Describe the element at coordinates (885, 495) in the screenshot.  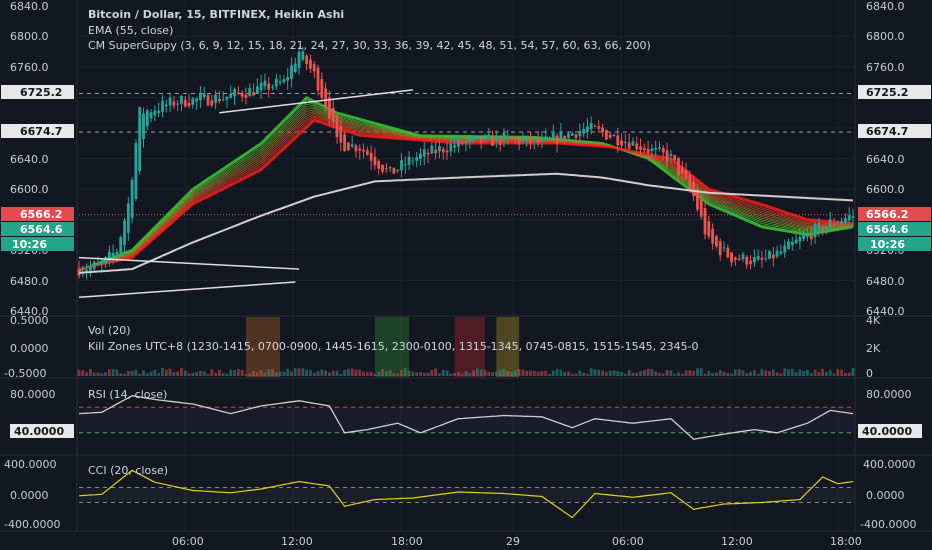
I see `cci-tick: 0.0000` at that location.